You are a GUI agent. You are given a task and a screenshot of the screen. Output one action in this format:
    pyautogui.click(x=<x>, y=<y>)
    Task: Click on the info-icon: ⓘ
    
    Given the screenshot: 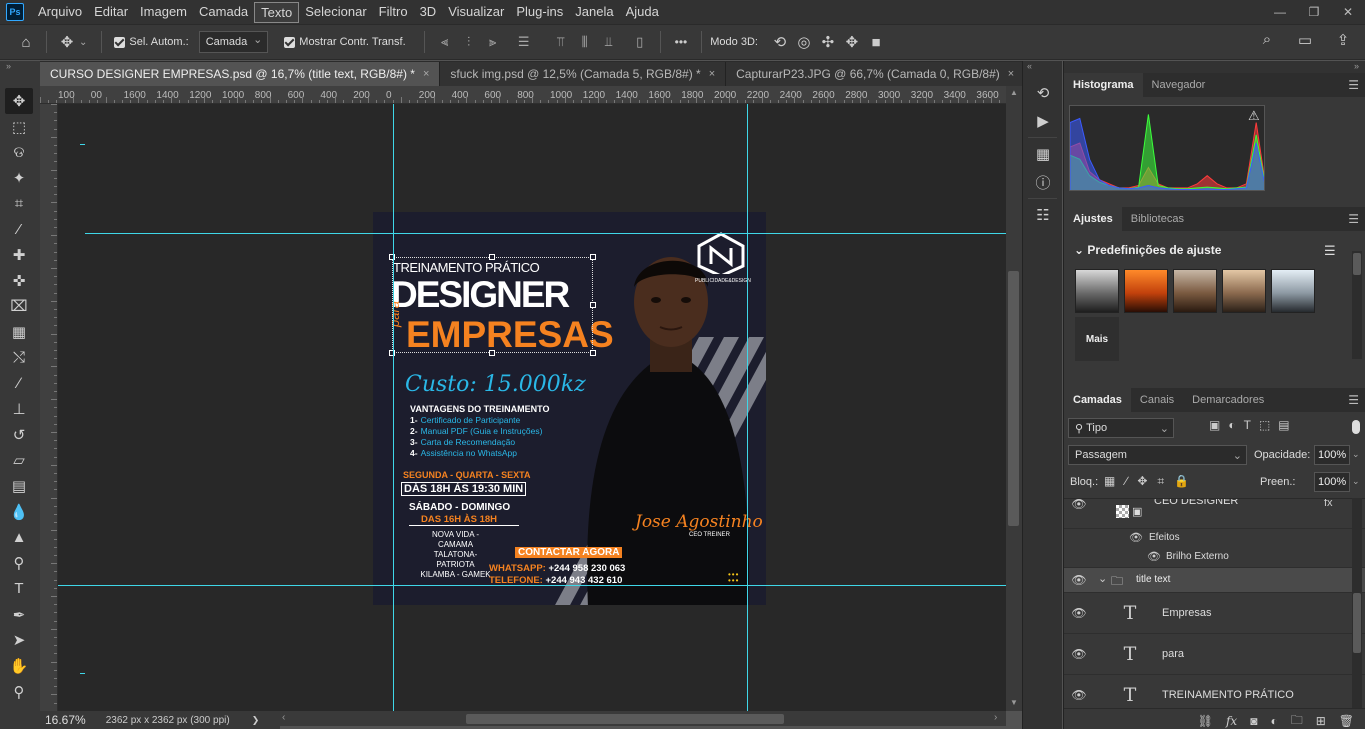 What is the action you would take?
    pyautogui.click(x=1043, y=182)
    